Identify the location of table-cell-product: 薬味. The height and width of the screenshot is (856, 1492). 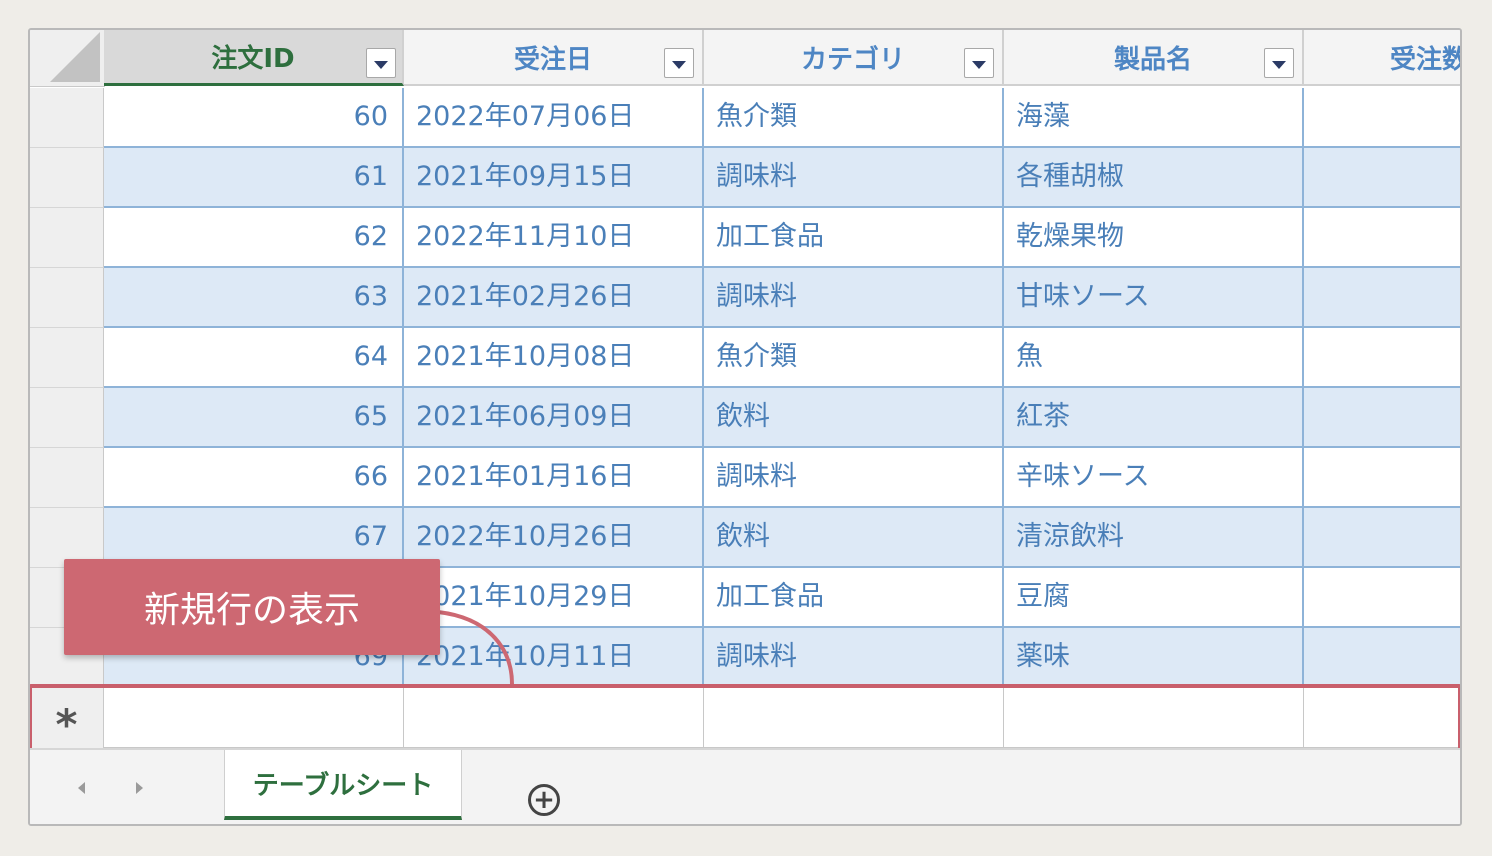
(1154, 658).